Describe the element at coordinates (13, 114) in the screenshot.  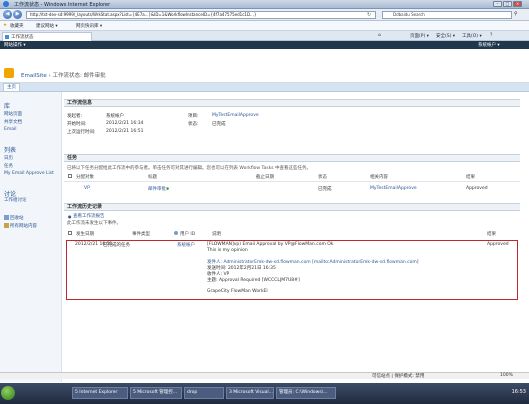
I see `ql-item-site-pages: 网站页面` at that location.